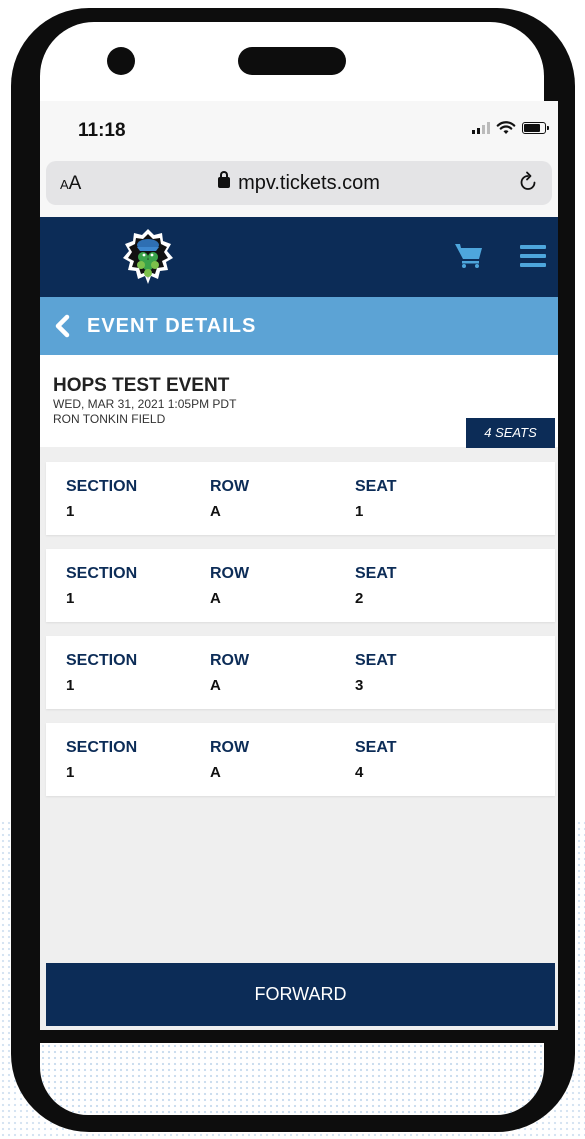  I want to click on seat-field: SEAT 1, so click(376, 499).